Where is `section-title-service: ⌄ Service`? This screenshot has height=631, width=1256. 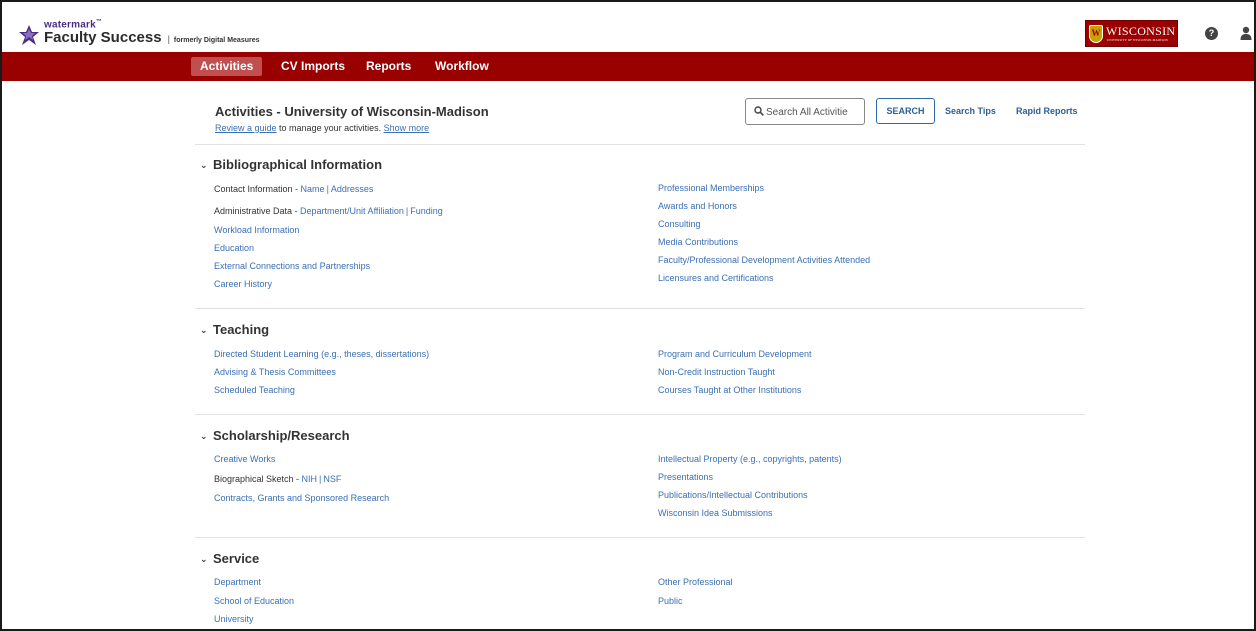
section-title-service: ⌄ Service is located at coordinates (229, 558).